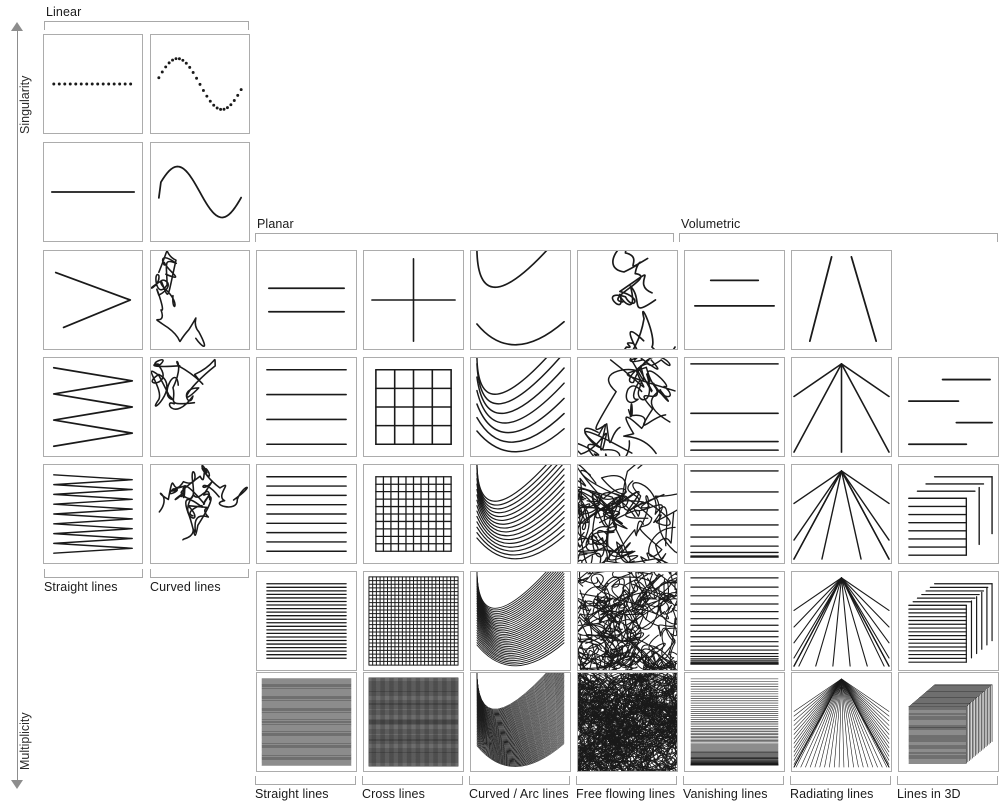 This screenshot has width=1000, height=806. I want to click on group-bracket-volumetric, so click(838, 237).